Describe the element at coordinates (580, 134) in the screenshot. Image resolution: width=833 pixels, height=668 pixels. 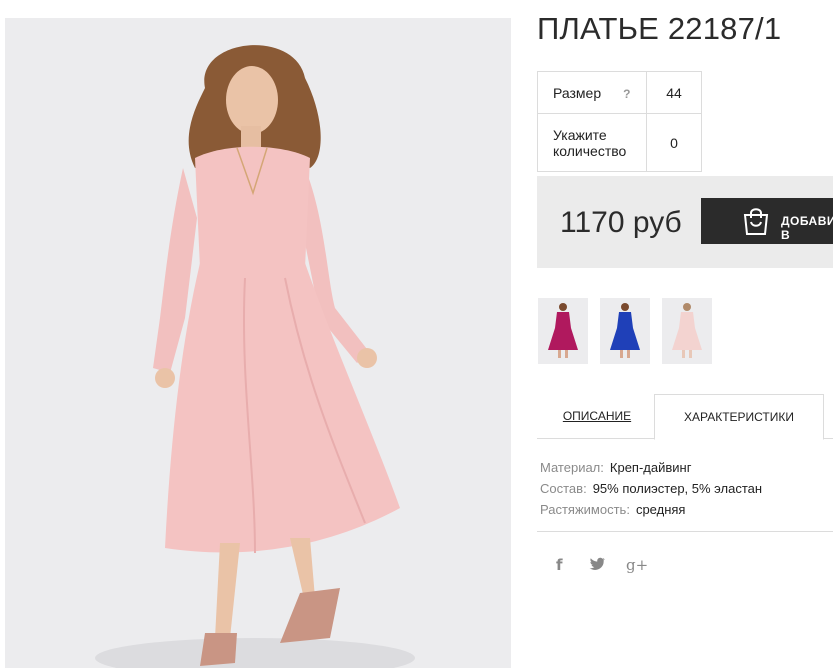
I see `quantity-label-line1: Укажите` at that location.